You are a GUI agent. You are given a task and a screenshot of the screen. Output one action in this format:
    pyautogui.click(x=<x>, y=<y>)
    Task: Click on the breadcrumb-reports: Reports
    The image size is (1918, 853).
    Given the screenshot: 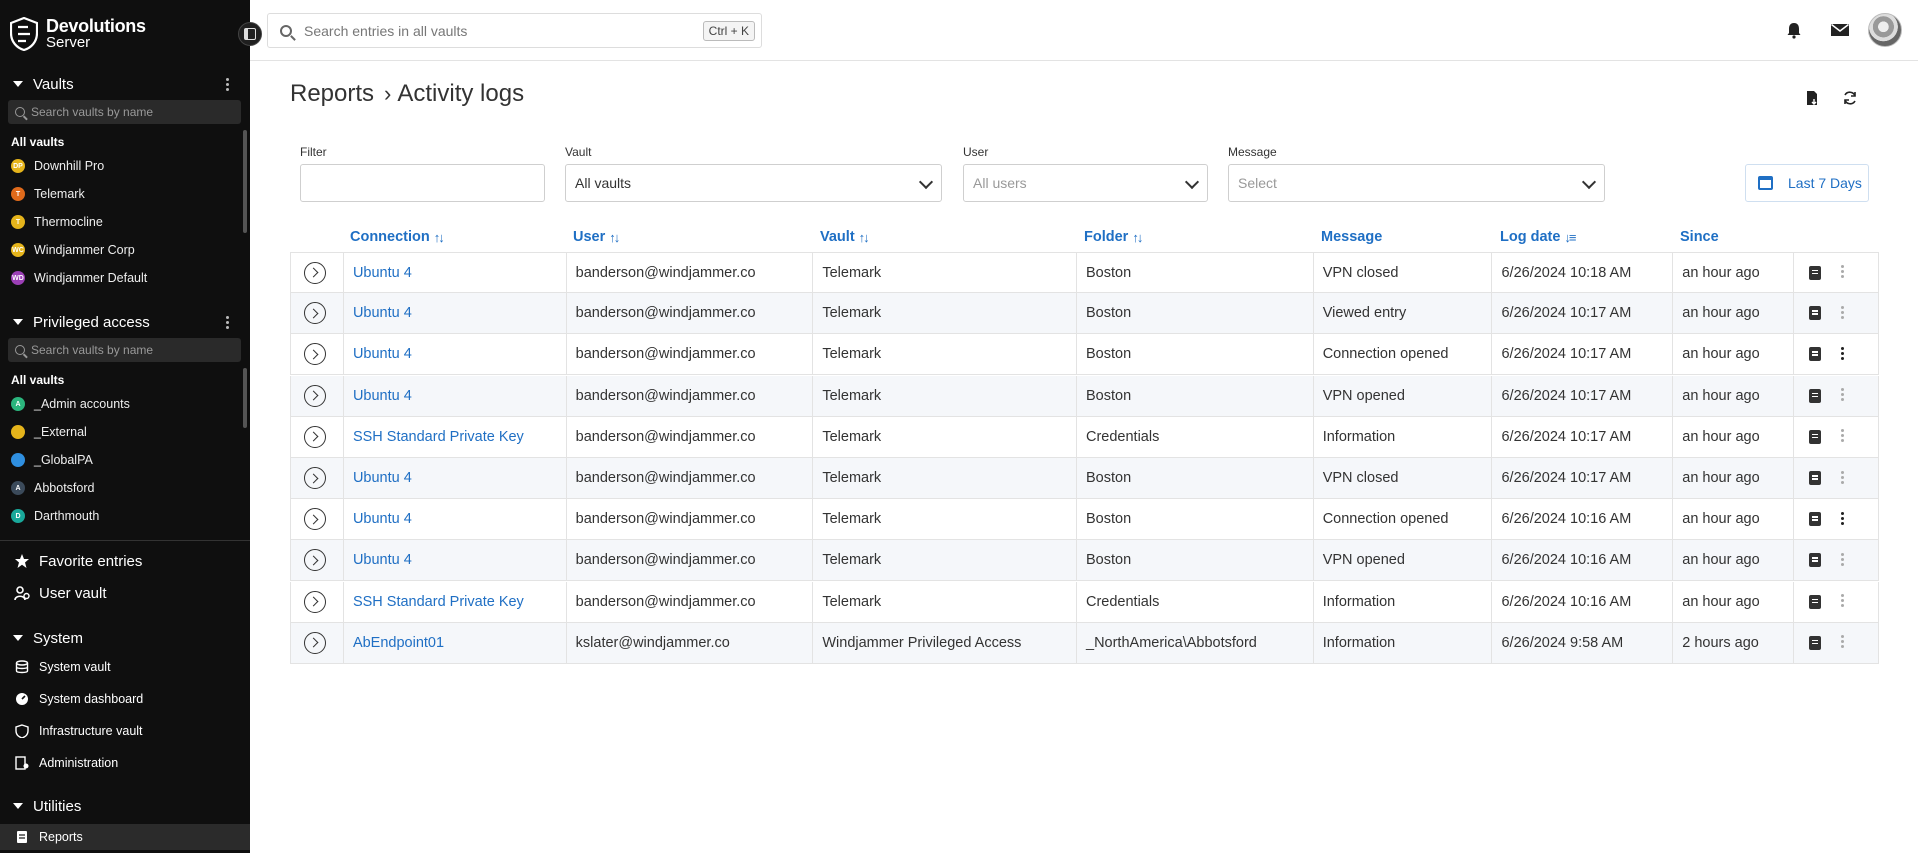 What is the action you would take?
    pyautogui.click(x=332, y=94)
    